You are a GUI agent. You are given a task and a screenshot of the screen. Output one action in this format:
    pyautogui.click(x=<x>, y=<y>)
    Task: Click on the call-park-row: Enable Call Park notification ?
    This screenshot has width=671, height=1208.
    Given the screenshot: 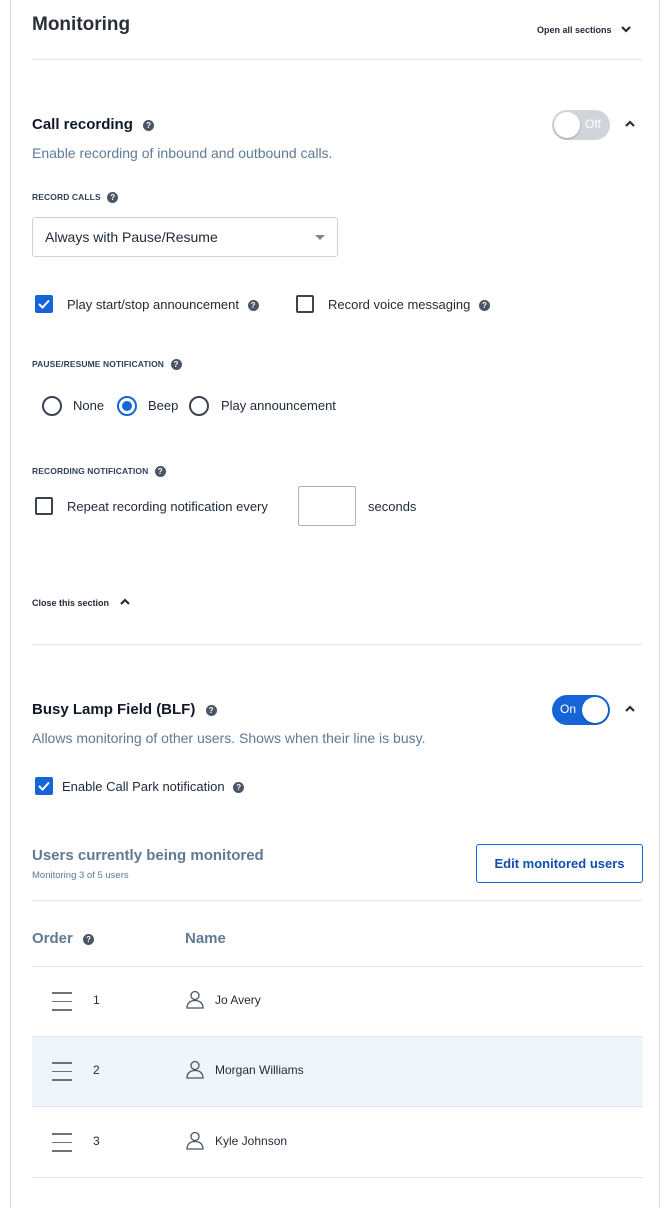 What is the action you would take?
    pyautogui.click(x=153, y=786)
    